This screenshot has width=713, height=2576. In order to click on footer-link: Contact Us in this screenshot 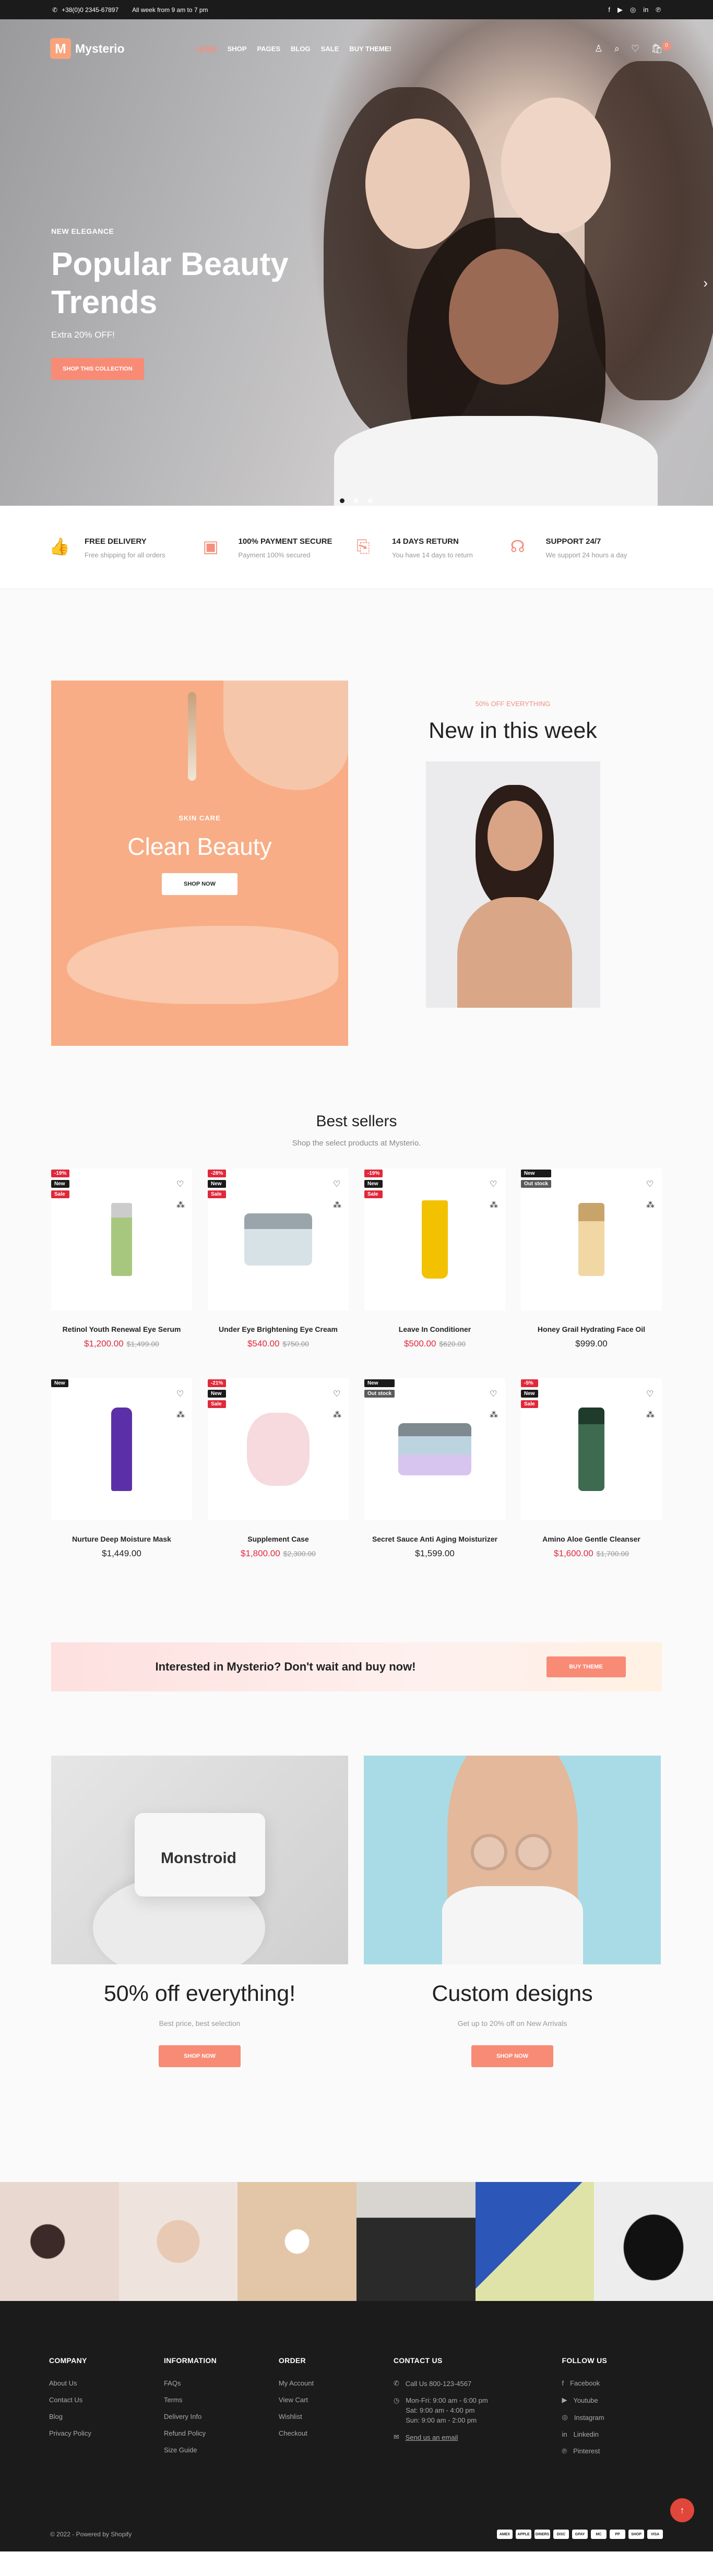, I will do `click(106, 2400)`.